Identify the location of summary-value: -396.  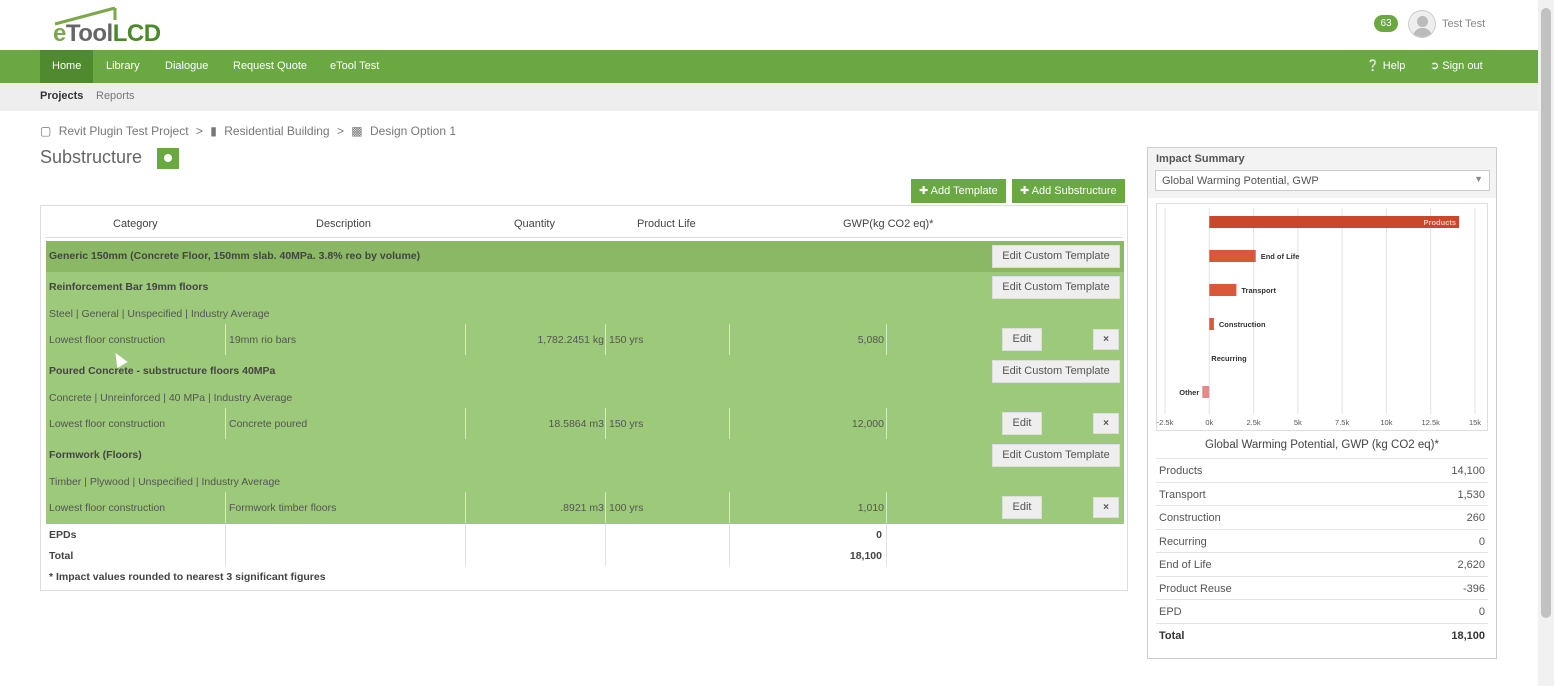
(1473, 588).